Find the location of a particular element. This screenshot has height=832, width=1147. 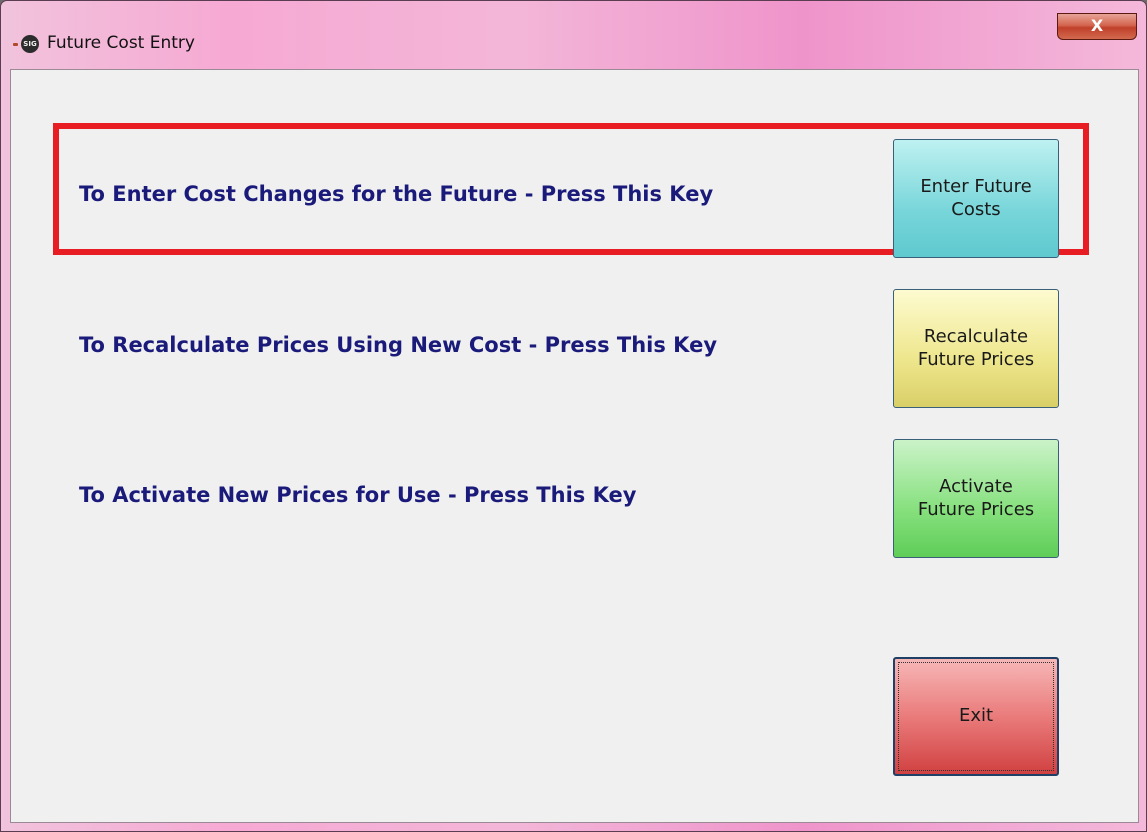

recalculate-line1: Recalculate is located at coordinates (976, 336).